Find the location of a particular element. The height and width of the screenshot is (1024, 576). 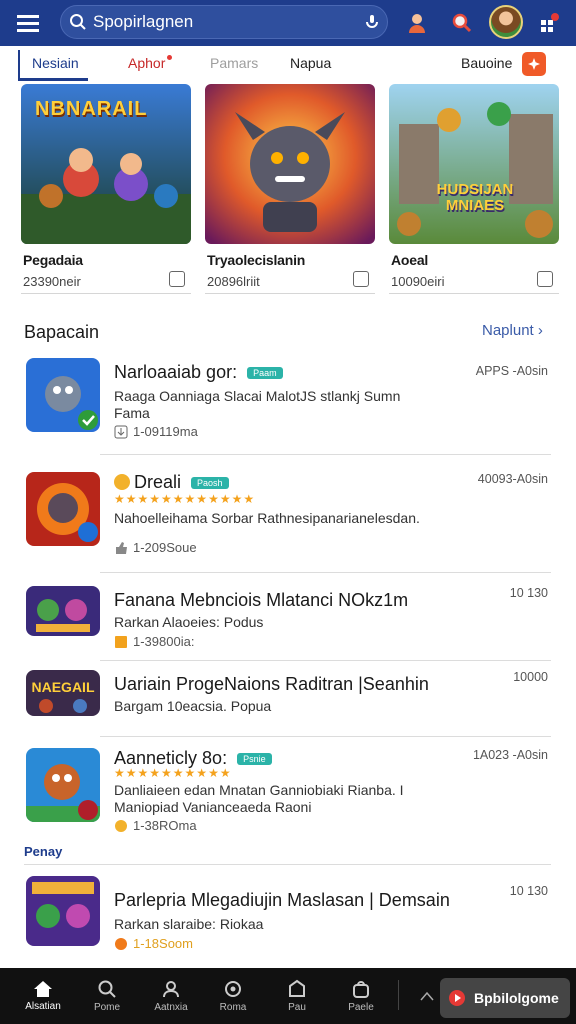

list-title: Parlepria Mlegadiujin Maslasan | Demsain is located at coordinates (282, 900).